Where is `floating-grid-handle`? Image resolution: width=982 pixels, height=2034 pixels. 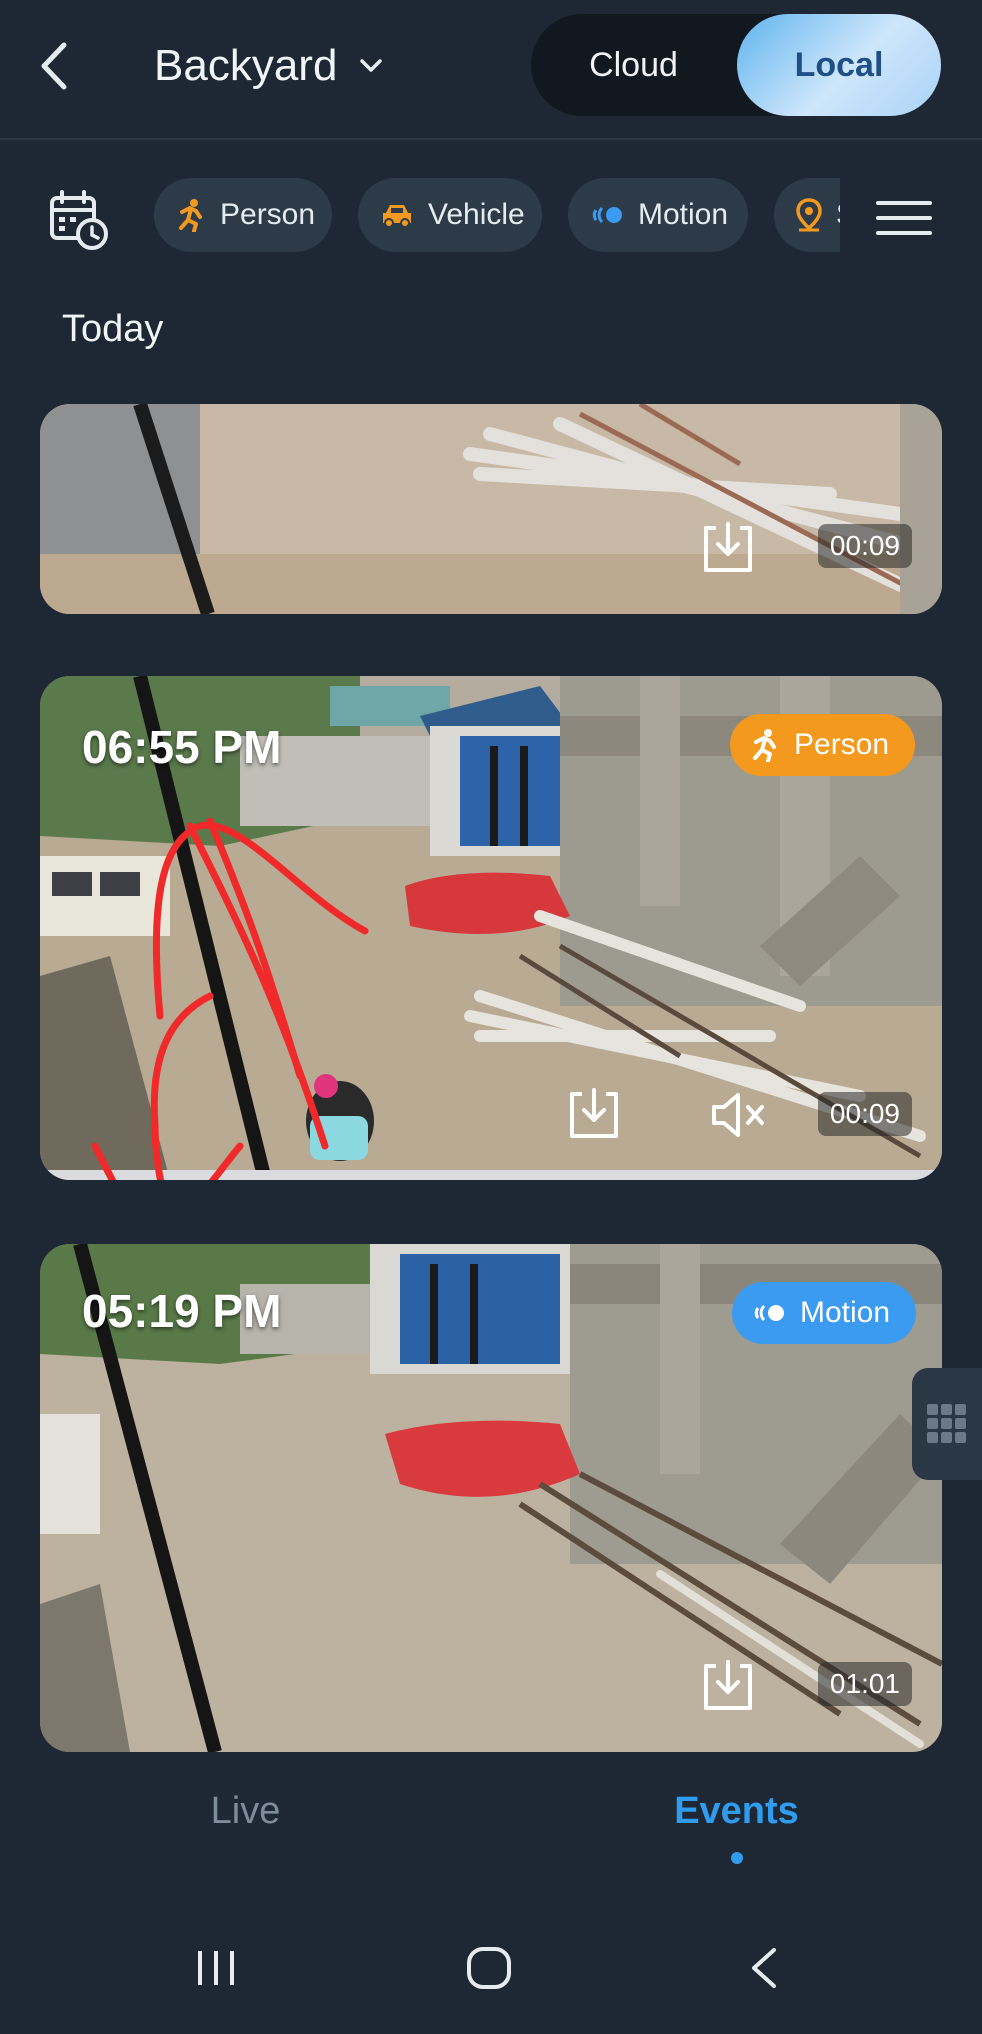 floating-grid-handle is located at coordinates (947, 1424).